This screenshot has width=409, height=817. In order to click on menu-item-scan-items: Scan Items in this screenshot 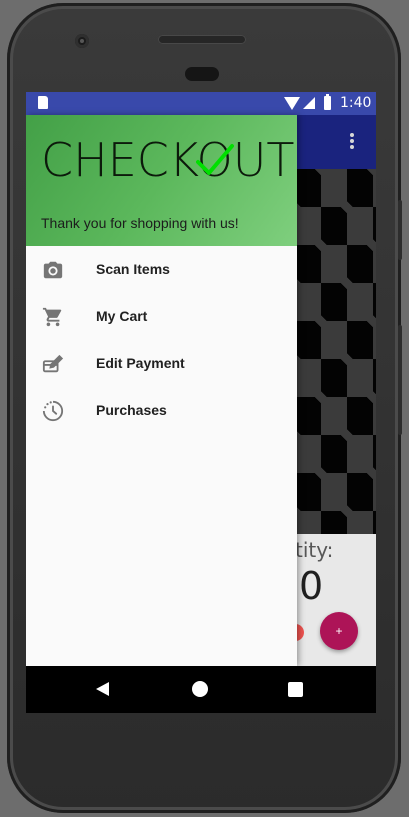, I will do `click(161, 269)`.